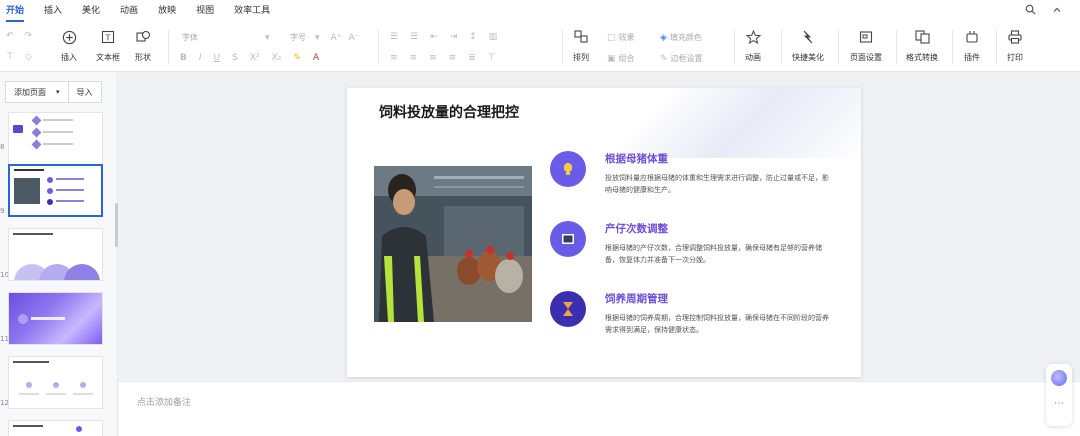  Describe the element at coordinates (611, 37) in the screenshot. I see `effect-icon: ▢` at that location.